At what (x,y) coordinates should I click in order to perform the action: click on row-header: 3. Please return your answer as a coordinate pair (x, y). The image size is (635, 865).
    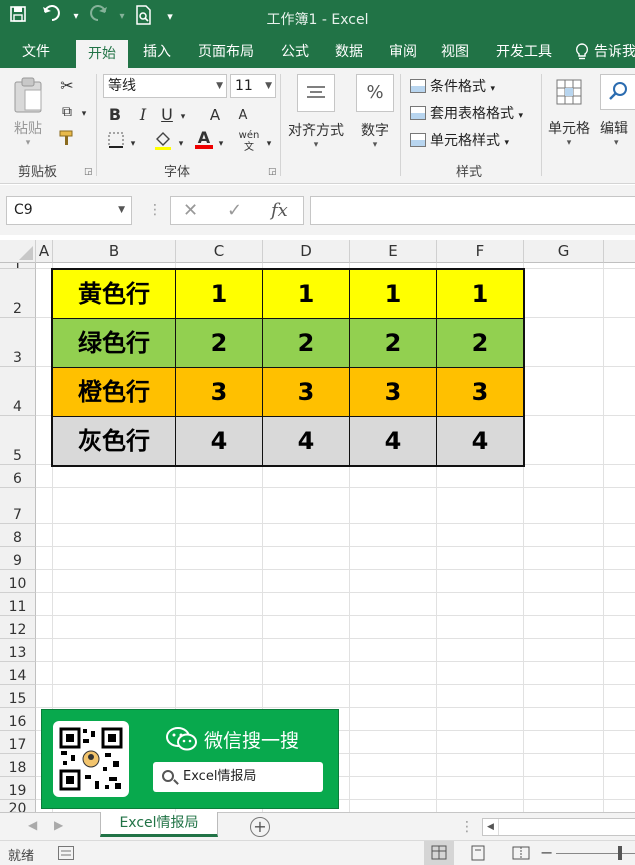
    Looking at the image, I should click on (18, 342).